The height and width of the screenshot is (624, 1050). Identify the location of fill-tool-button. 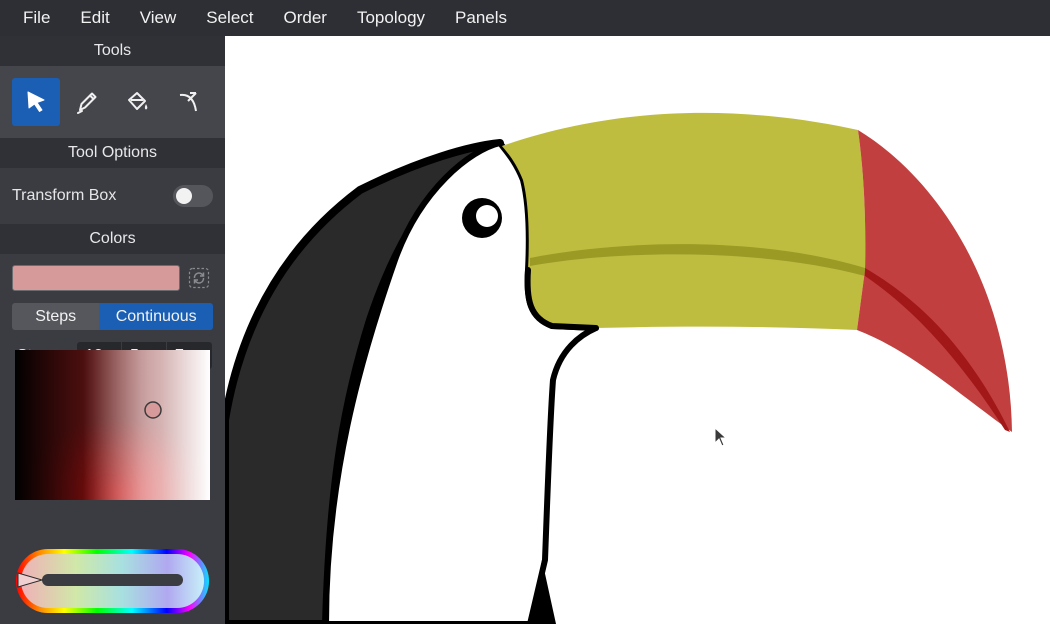
(138, 102).